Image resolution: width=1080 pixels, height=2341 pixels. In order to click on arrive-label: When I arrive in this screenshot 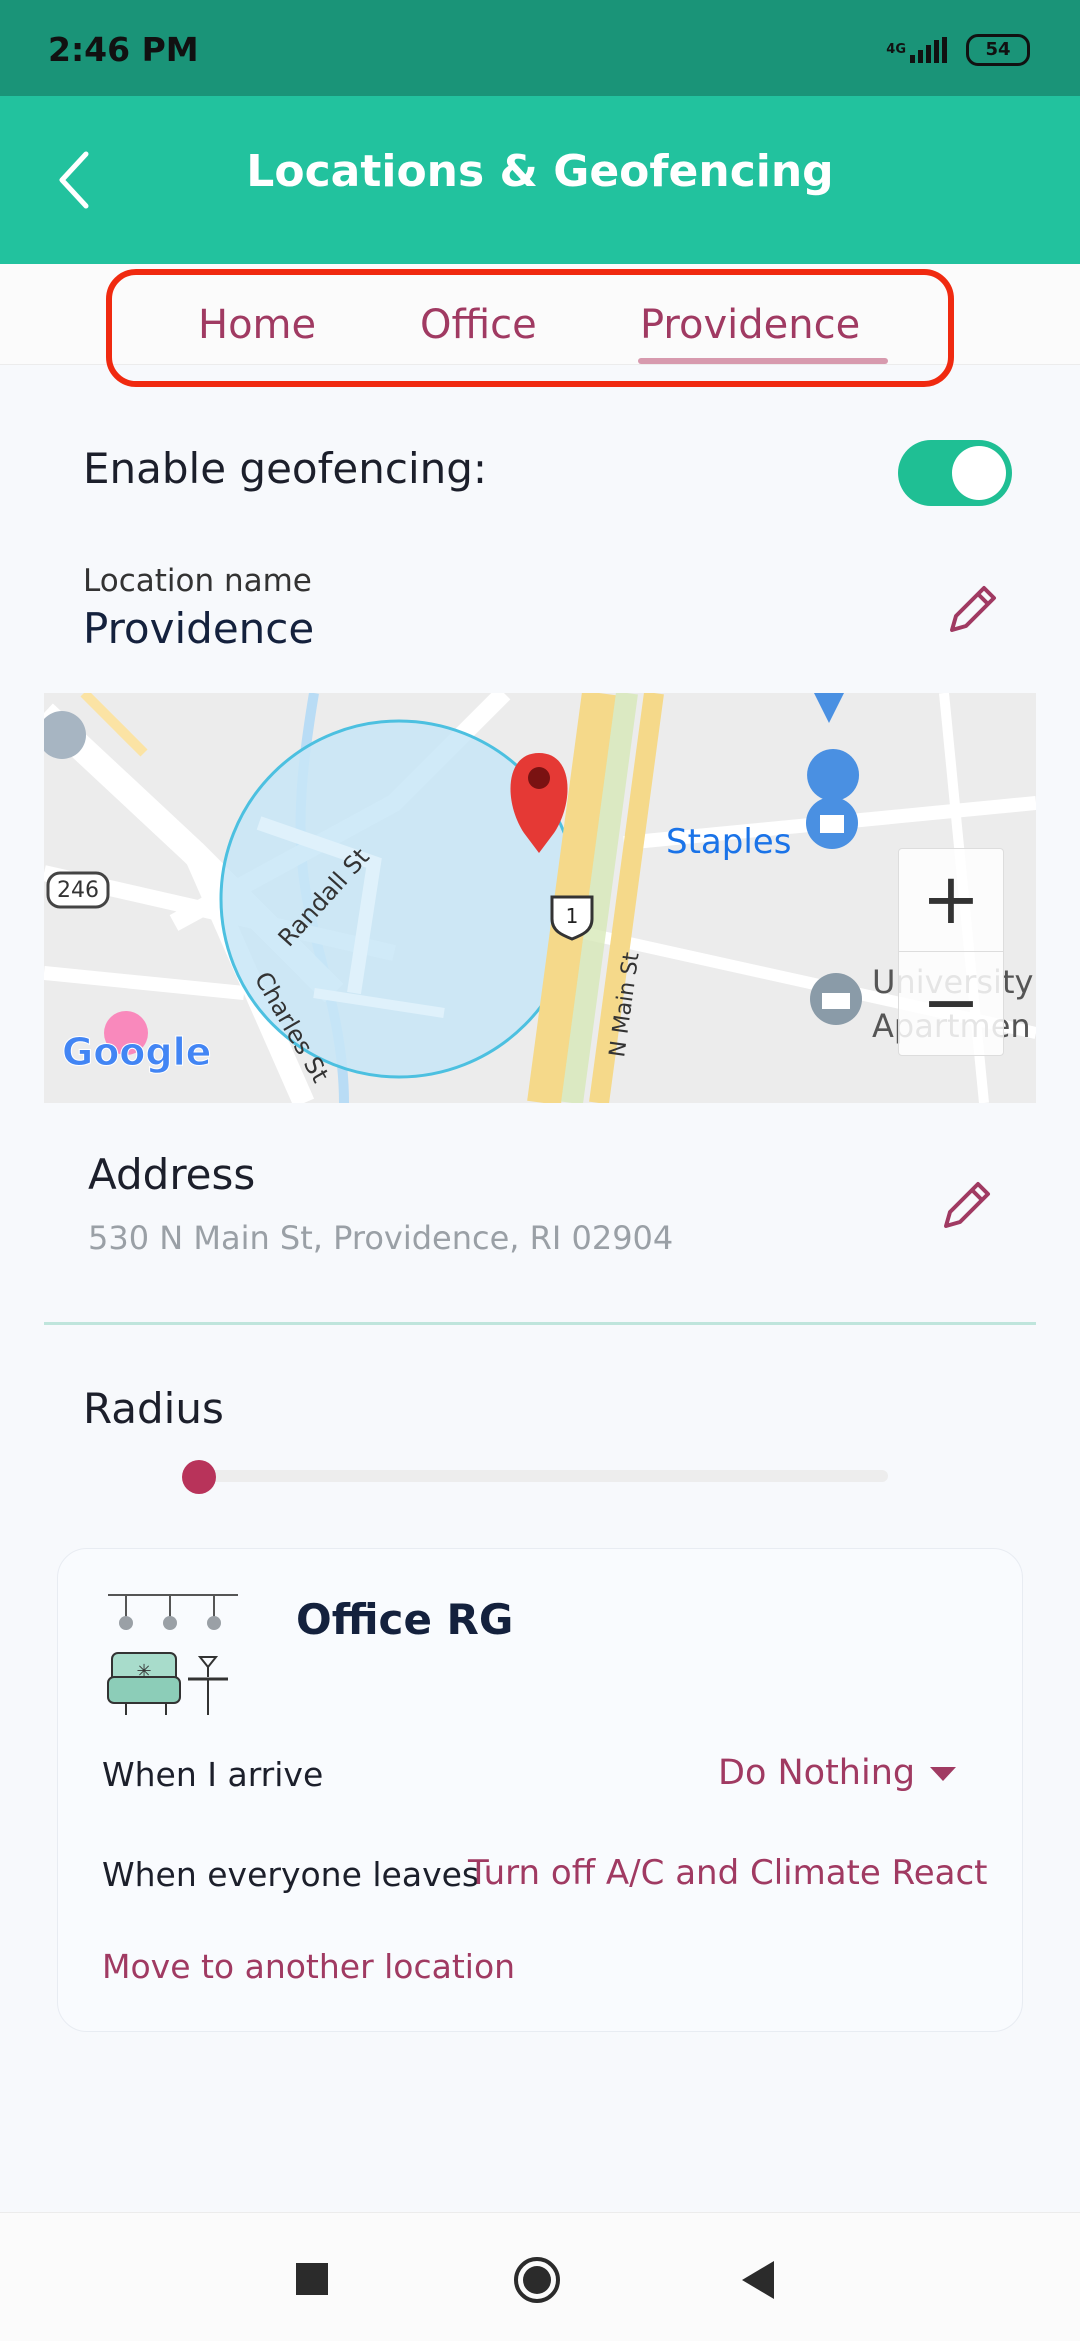, I will do `click(213, 1774)`.